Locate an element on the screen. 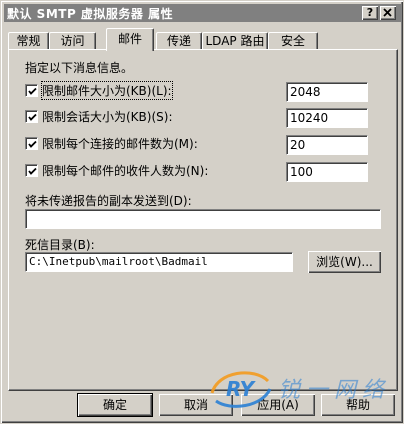  recipients-input: 100 is located at coordinates (327, 172).